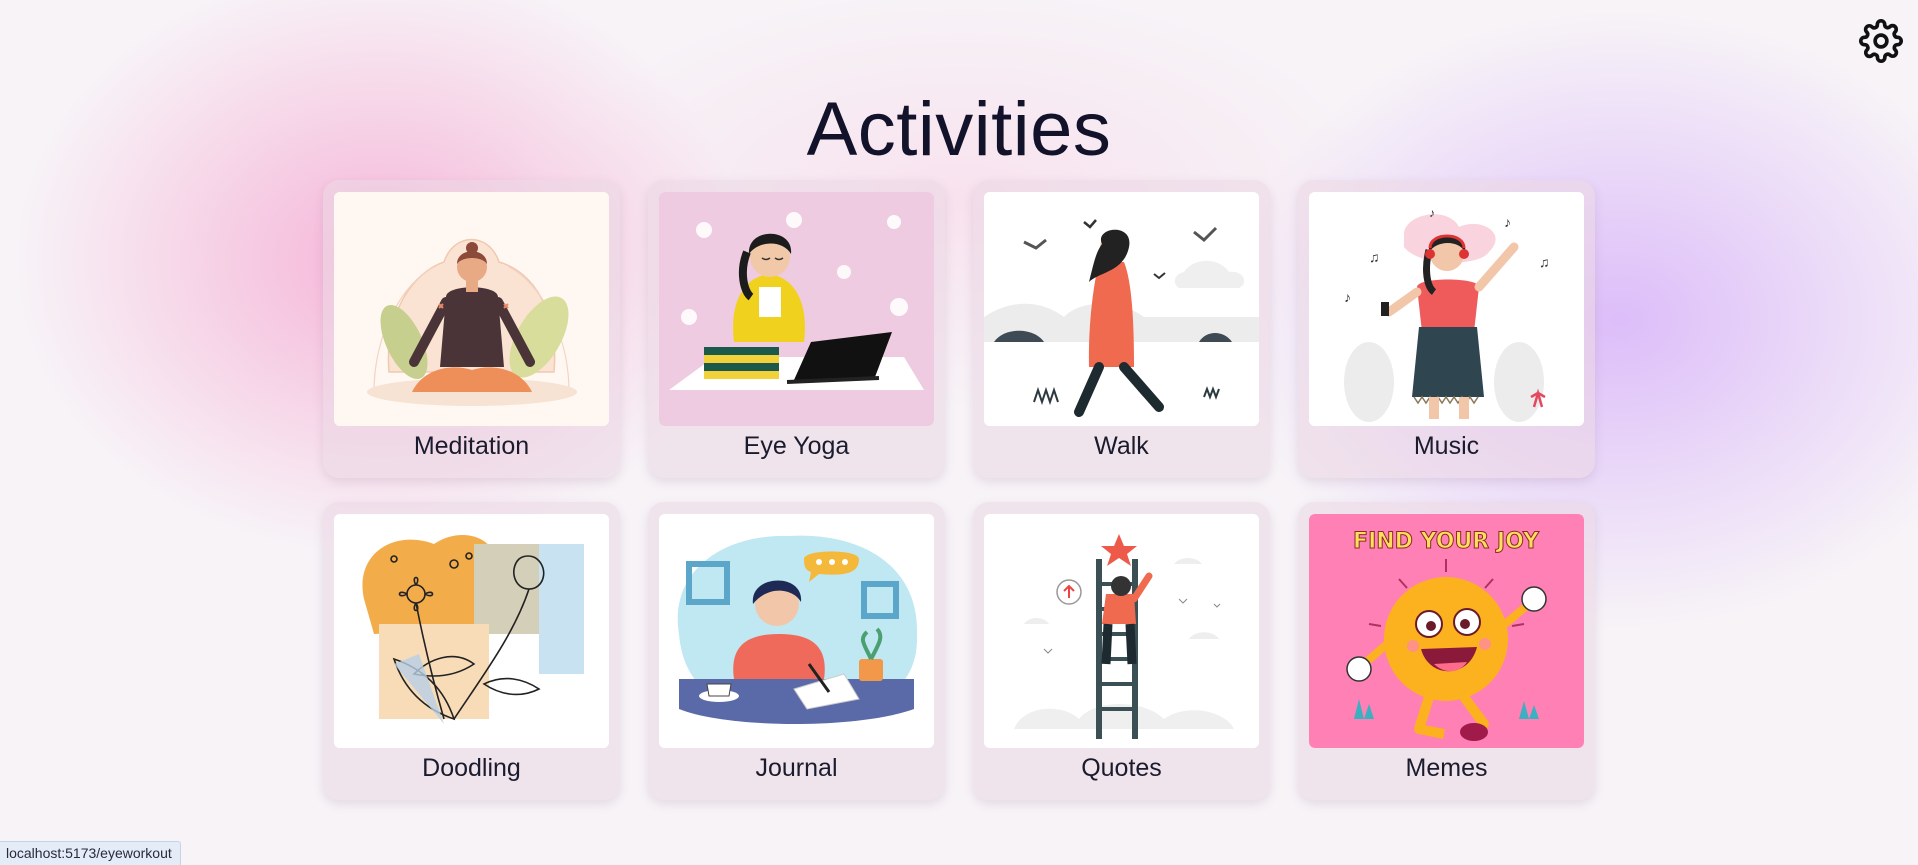  I want to click on activity-card-meditation: Meditation, so click(471, 329).